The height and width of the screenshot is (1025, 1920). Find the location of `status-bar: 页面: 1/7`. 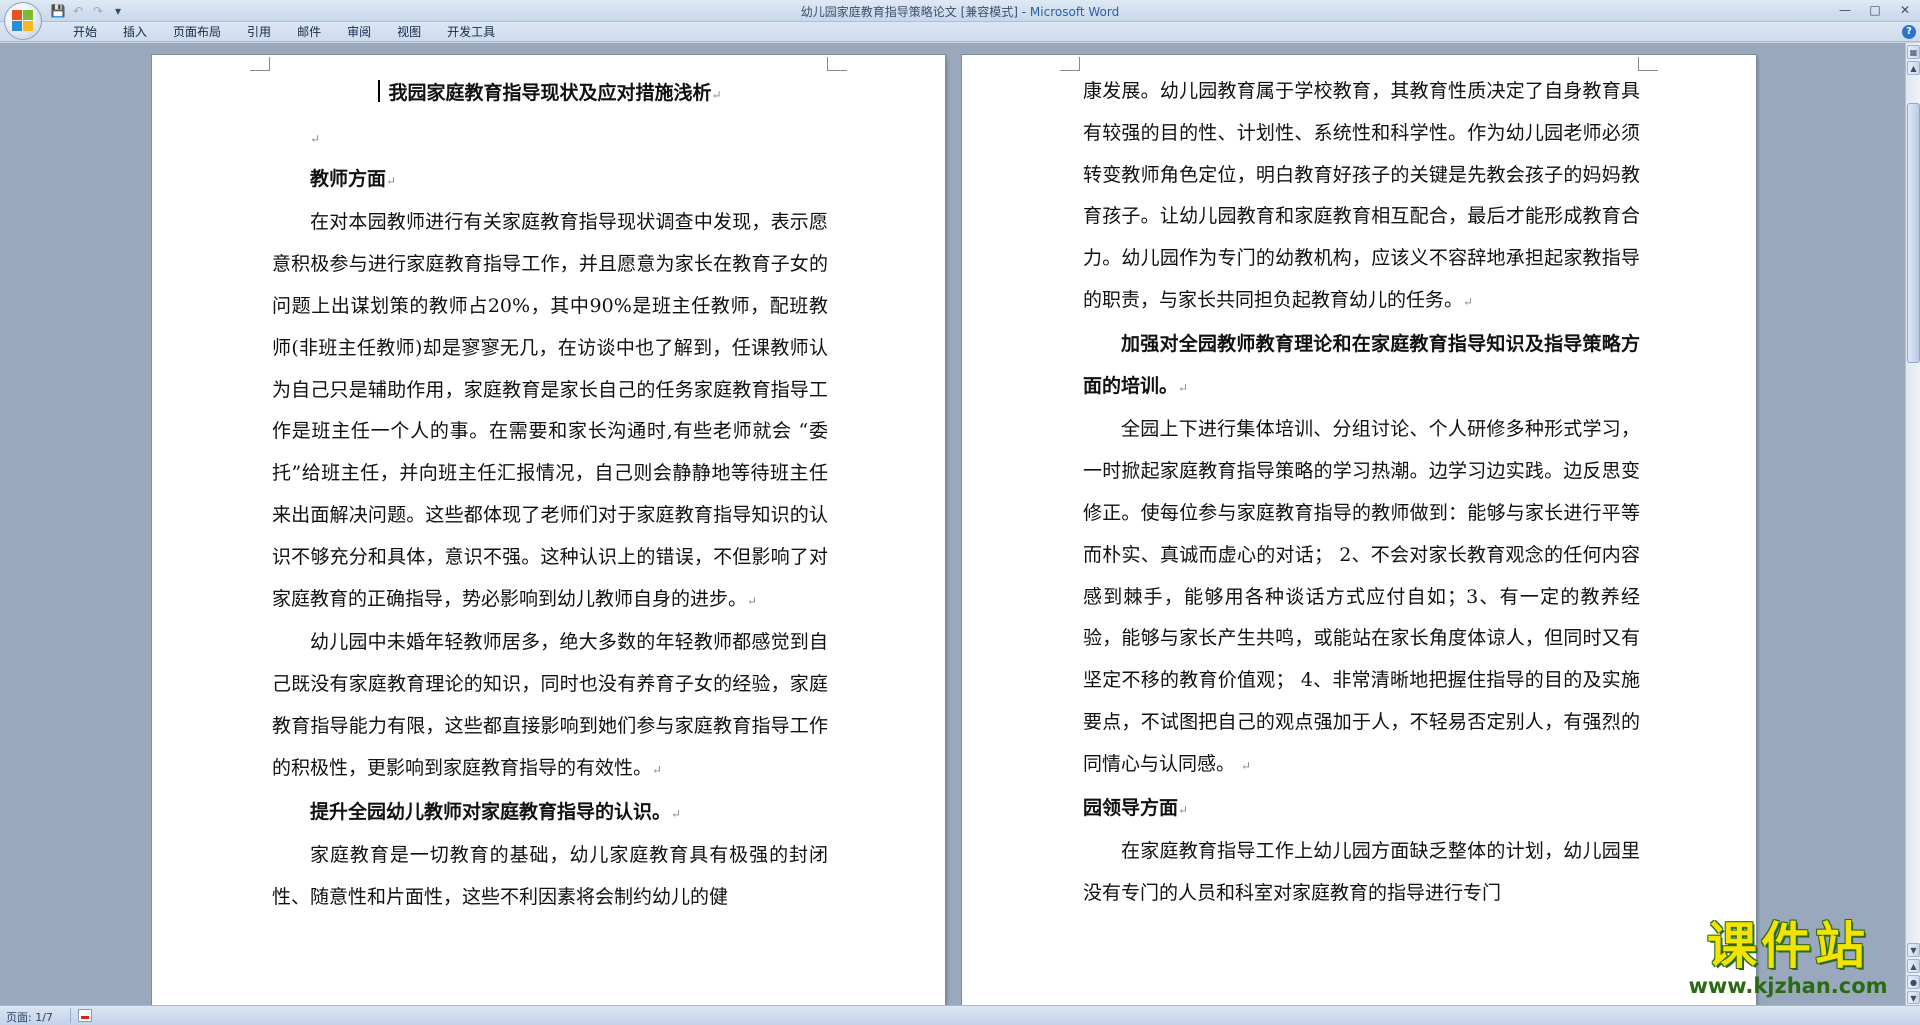

status-bar: 页面: 1/7 is located at coordinates (960, 1015).